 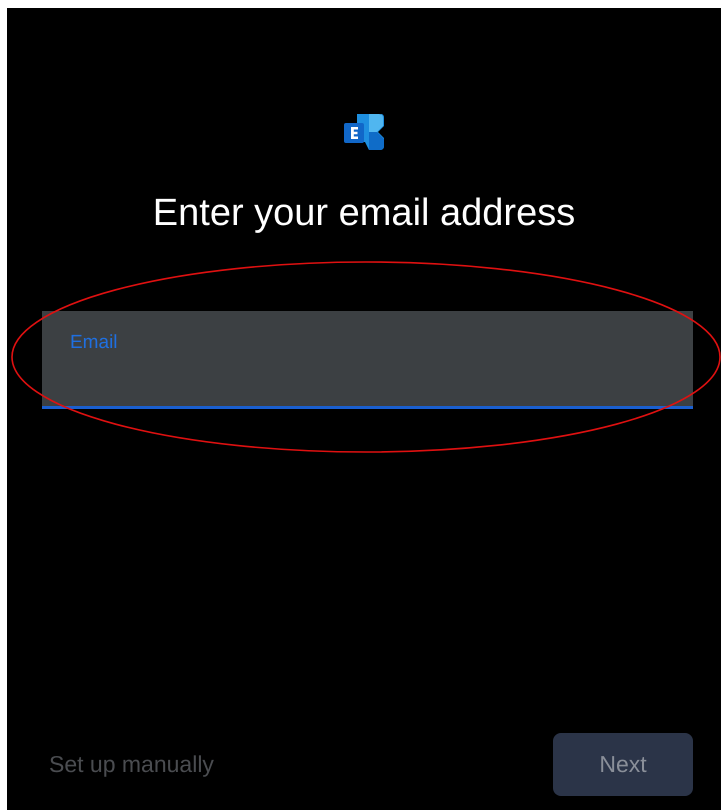 What do you see at coordinates (94, 342) in the screenshot?
I see `email-label: Email` at bounding box center [94, 342].